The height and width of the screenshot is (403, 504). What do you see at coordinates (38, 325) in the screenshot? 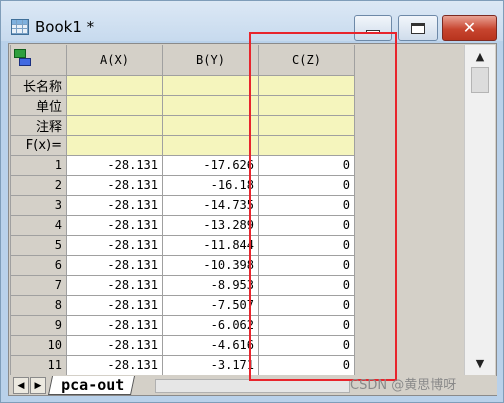
I see `row-header: 9` at bounding box center [38, 325].